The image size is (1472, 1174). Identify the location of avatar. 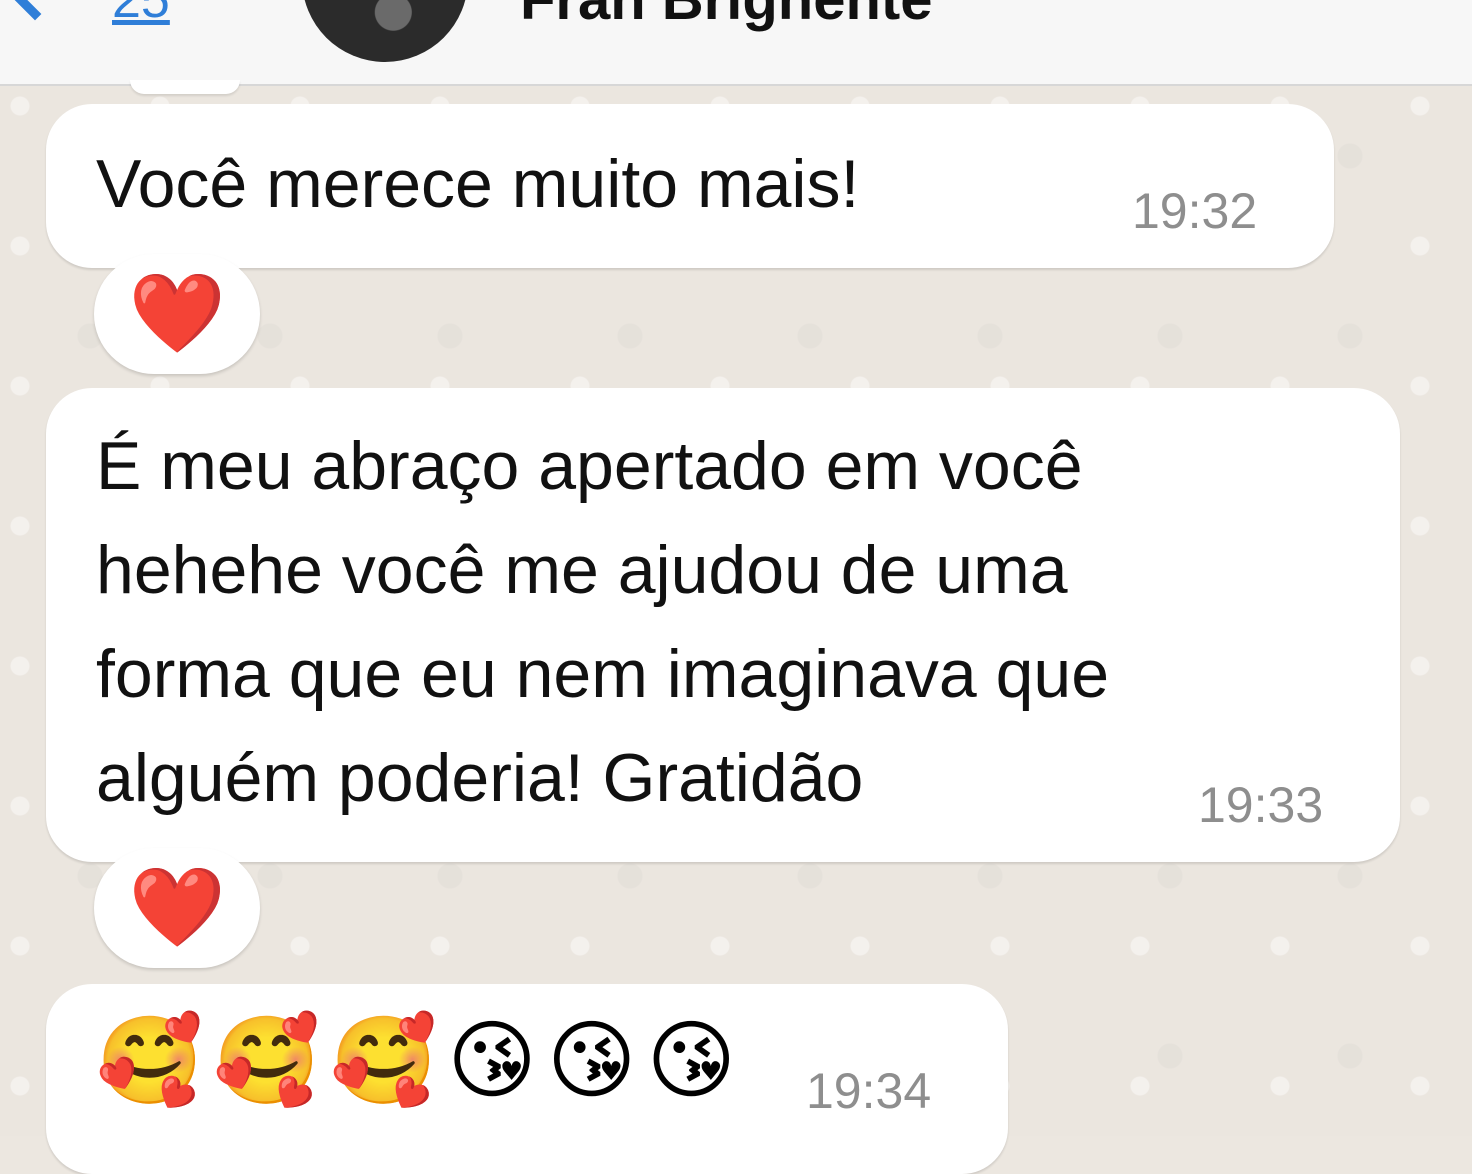
(385, 31).